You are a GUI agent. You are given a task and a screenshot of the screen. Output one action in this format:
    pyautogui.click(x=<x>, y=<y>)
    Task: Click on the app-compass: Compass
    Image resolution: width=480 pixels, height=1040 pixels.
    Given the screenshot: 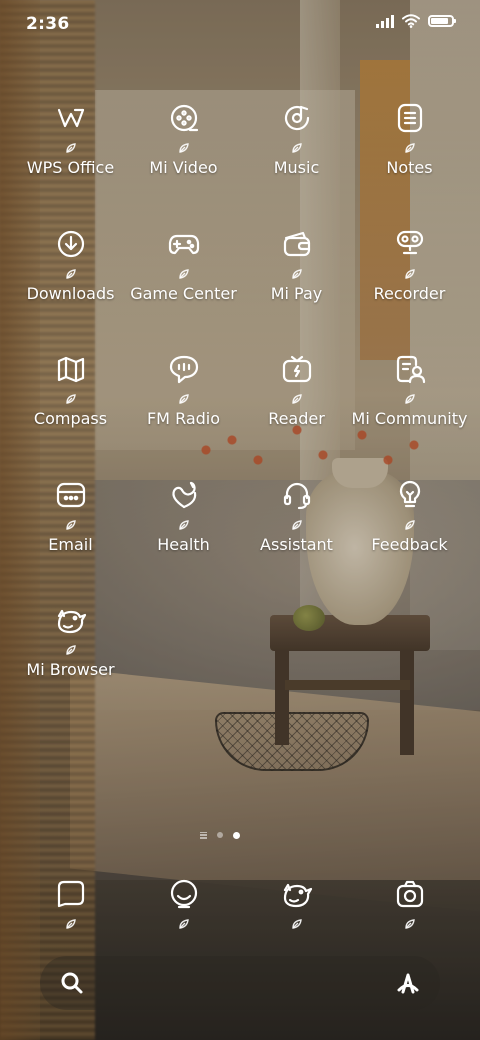 What is the action you would take?
    pyautogui.click(x=70, y=414)
    